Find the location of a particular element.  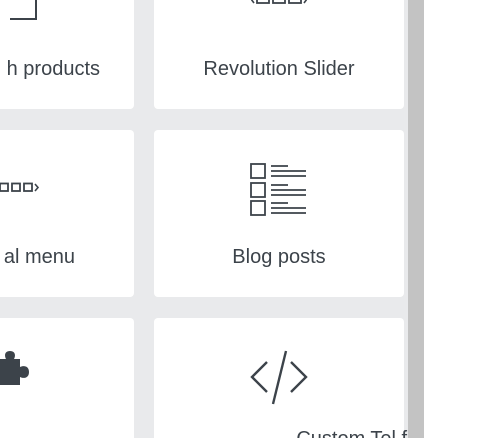

card-plugin is located at coordinates (67, 378).